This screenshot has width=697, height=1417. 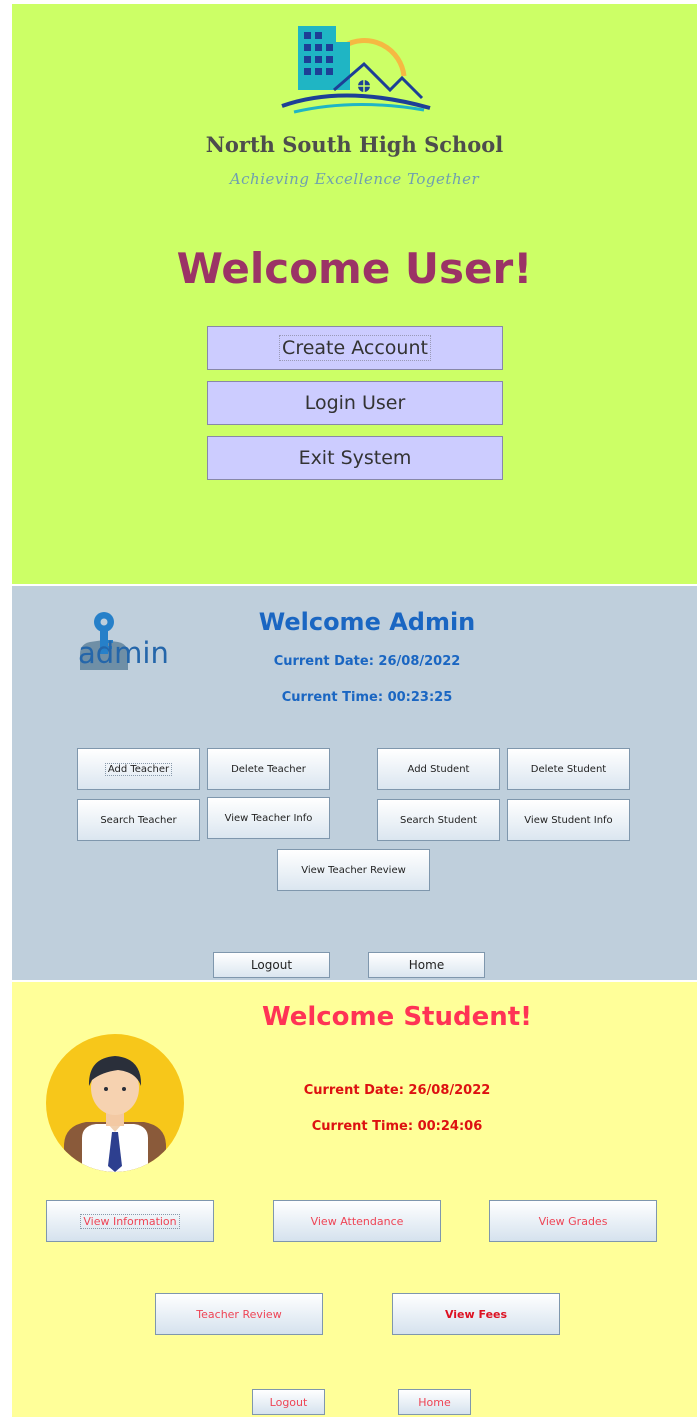 What do you see at coordinates (288, 1402) in the screenshot?
I see `student-logout-button: Logout` at bounding box center [288, 1402].